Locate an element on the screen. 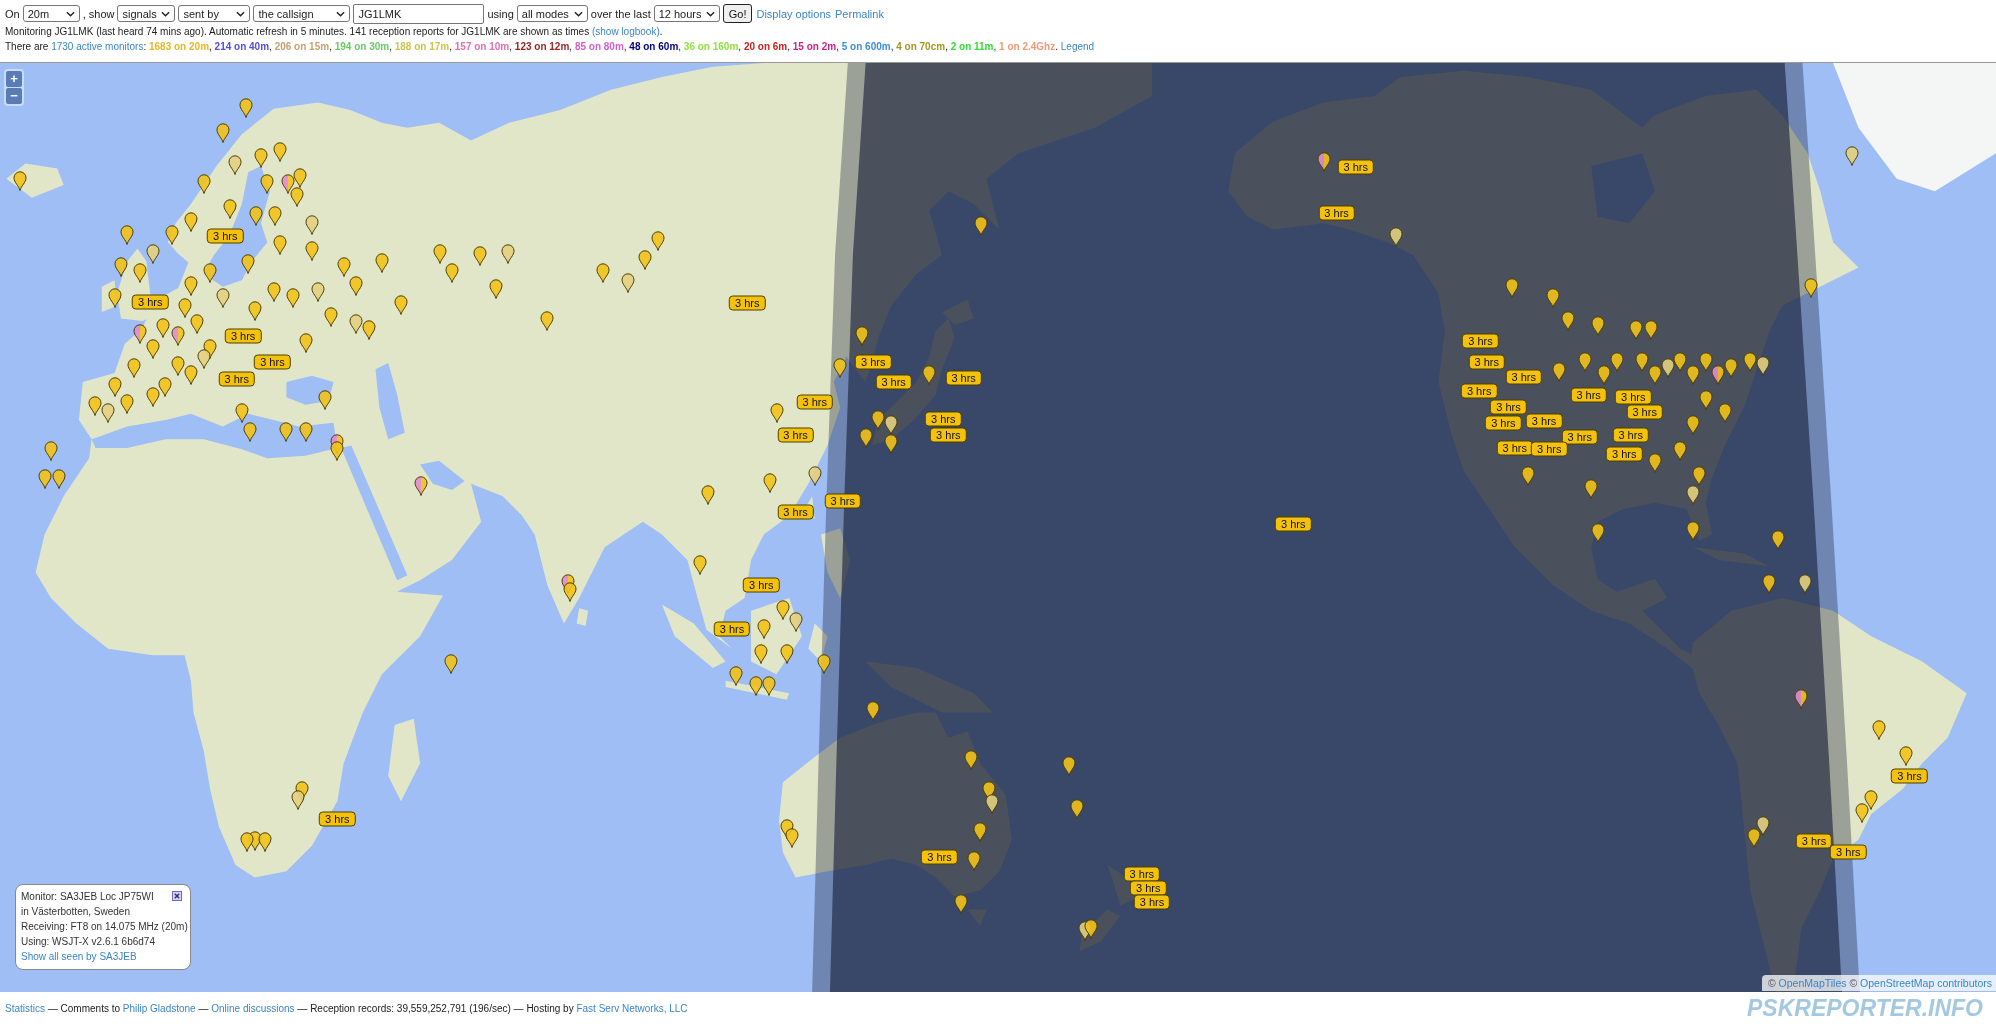  close-icon is located at coordinates (177, 896).